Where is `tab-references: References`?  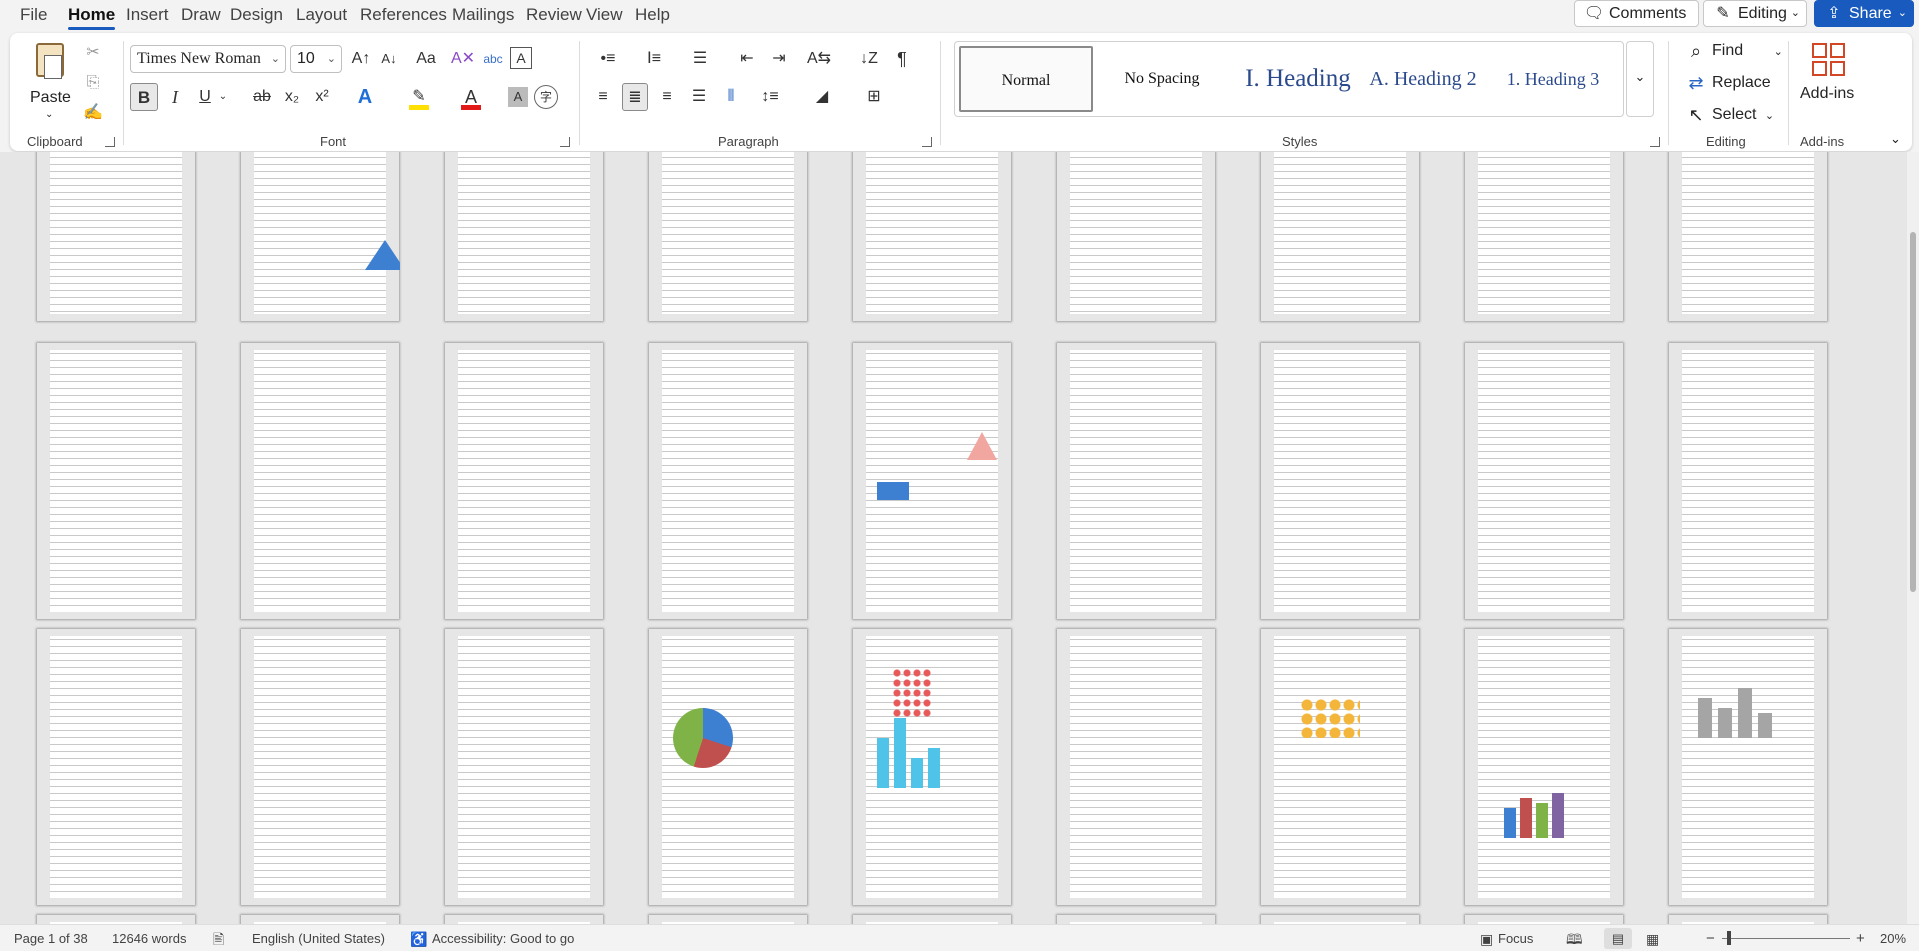
tab-references: References is located at coordinates (403, 15).